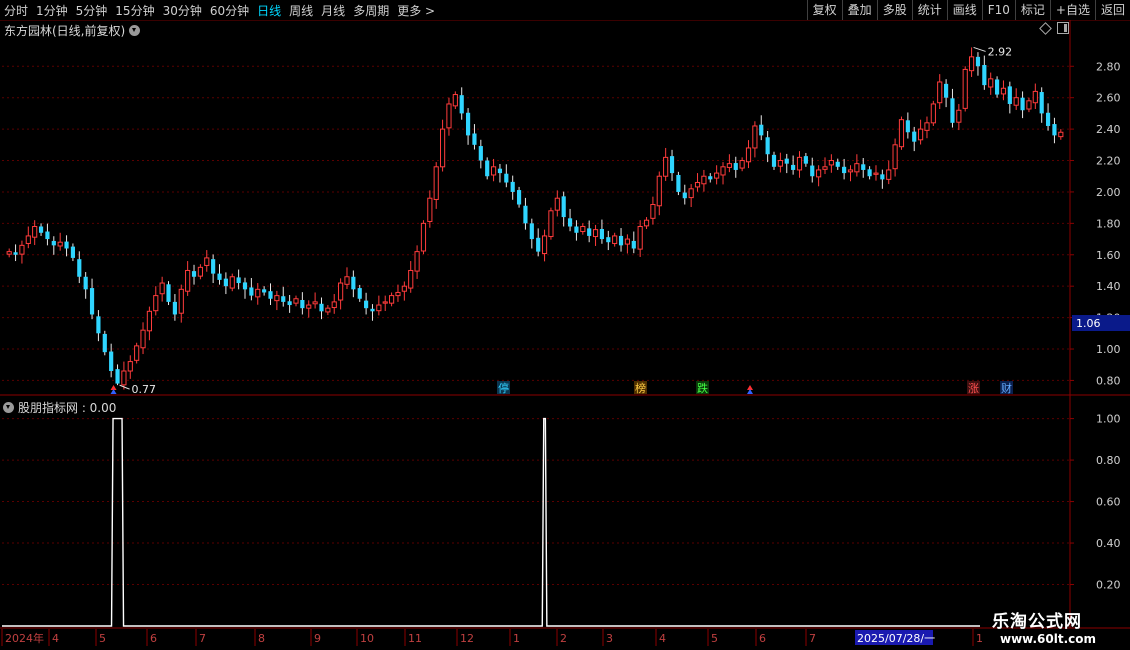 Image resolution: width=1130 pixels, height=650 pixels. Describe the element at coordinates (1063, 28) in the screenshot. I see `panel-toggle-icon` at that location.